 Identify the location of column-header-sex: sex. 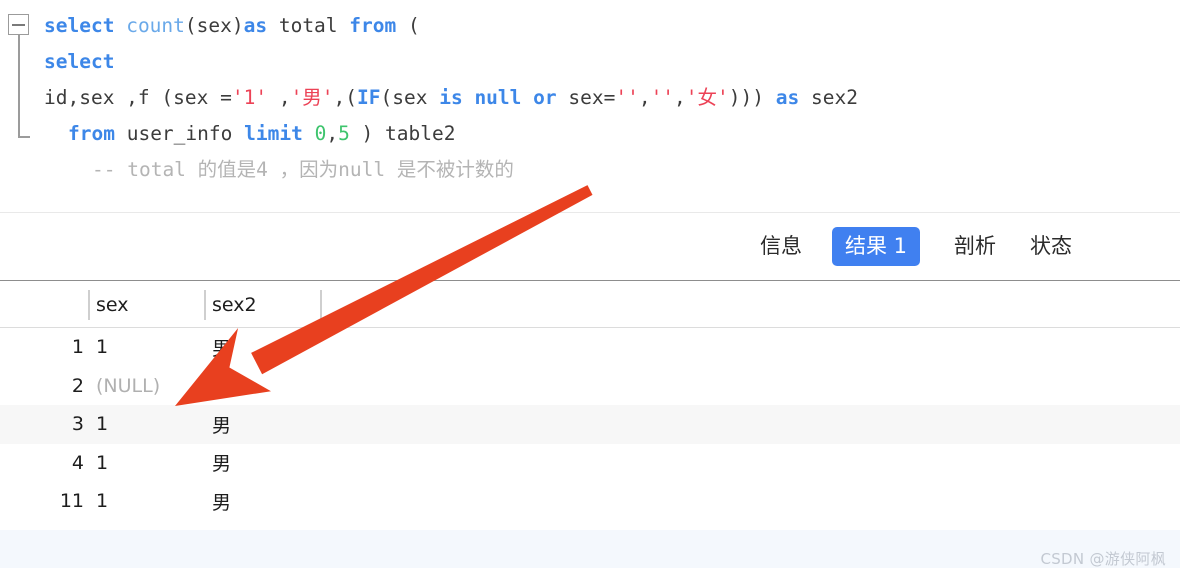
(146, 304).